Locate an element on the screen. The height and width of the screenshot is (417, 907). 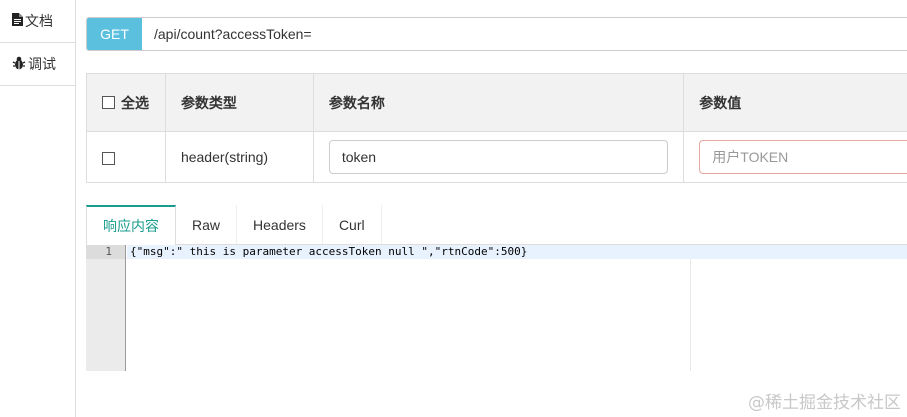
select-all-header: 全选 is located at coordinates (126, 102).